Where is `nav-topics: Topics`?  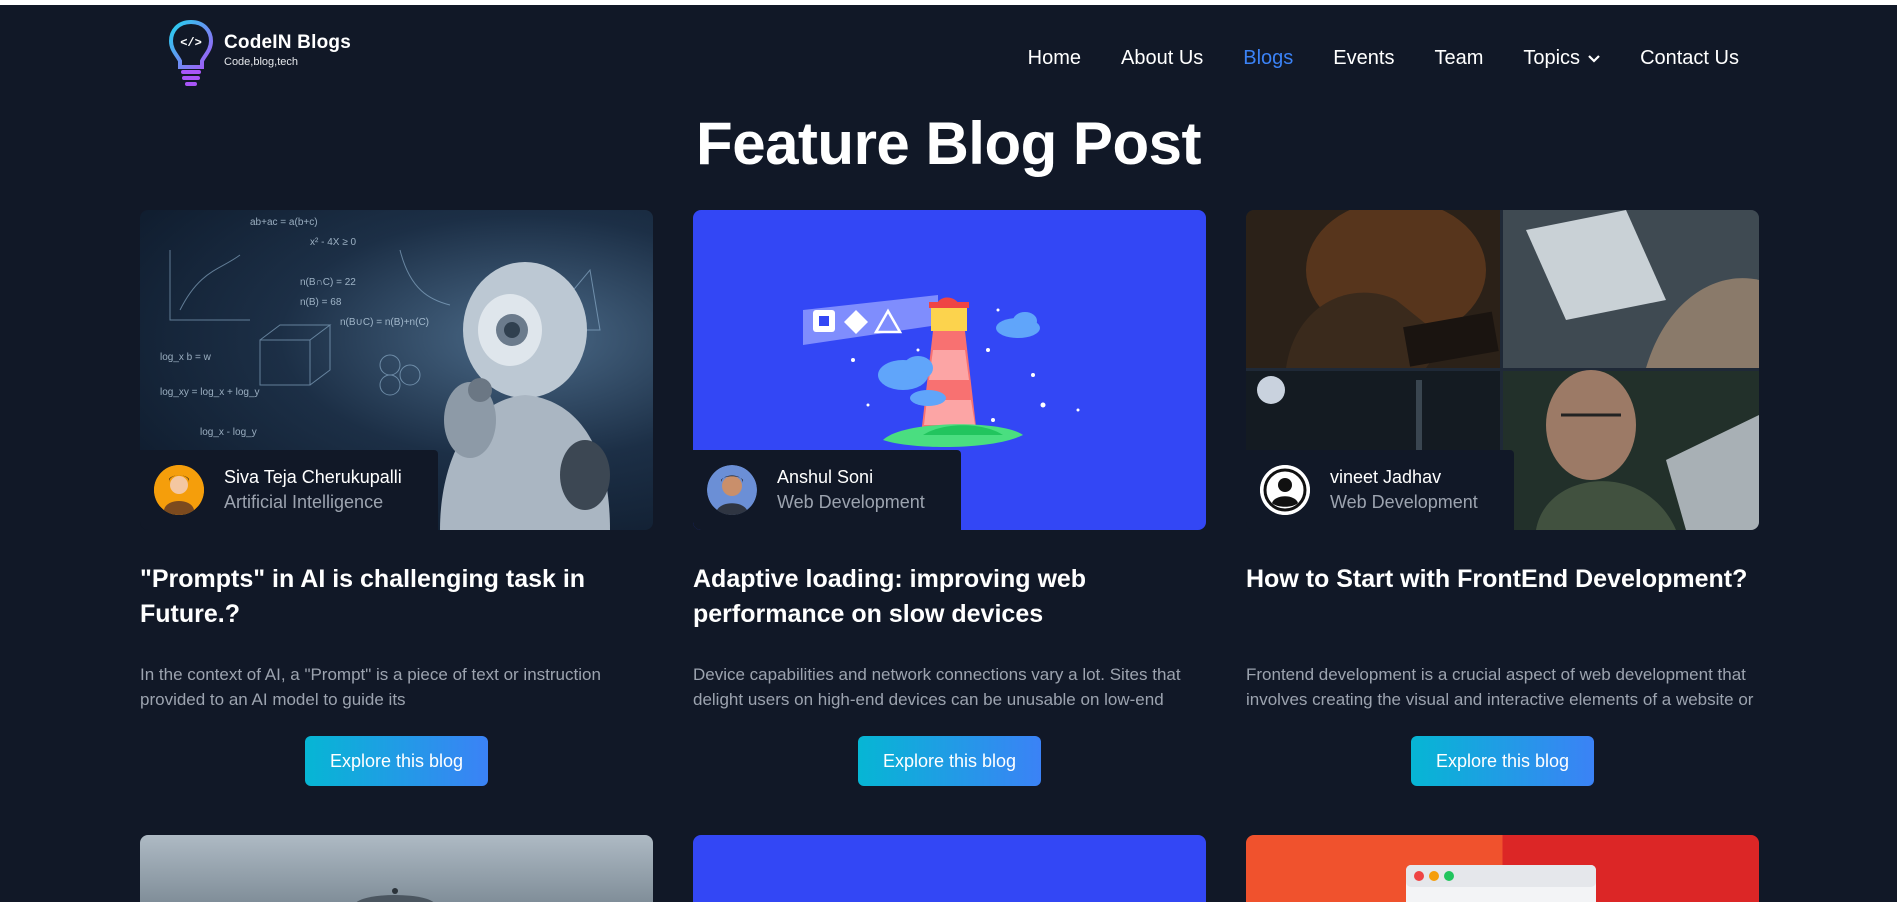 nav-topics: Topics is located at coordinates (1561, 58).